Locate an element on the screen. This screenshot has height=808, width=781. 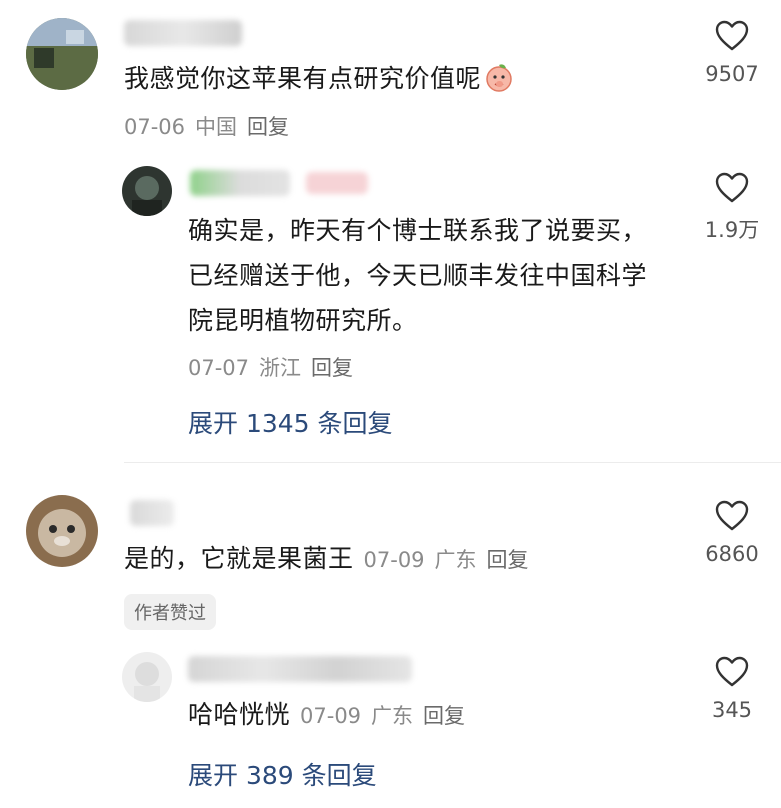
comment-body: 哈哈恍恍 is located at coordinates (239, 714).